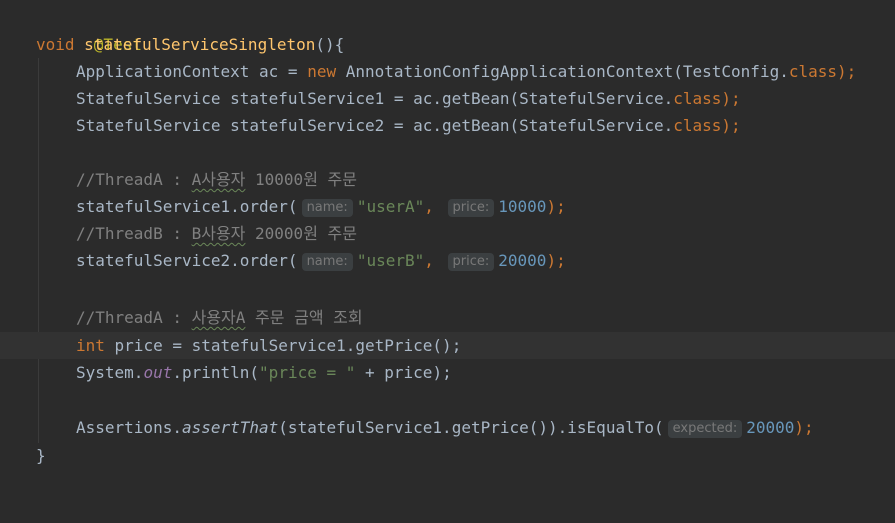  What do you see at coordinates (218, 179) in the screenshot?
I see `comment-user-a: A사용자` at bounding box center [218, 179].